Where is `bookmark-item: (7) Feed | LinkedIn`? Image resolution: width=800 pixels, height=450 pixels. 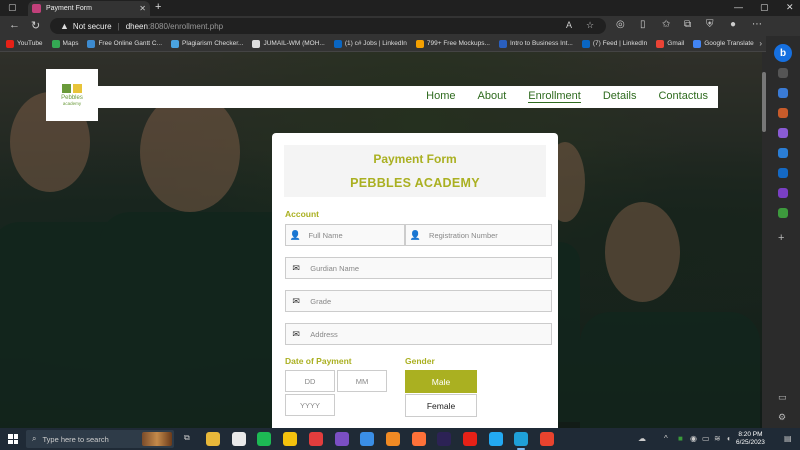
bookmark-item: (7) Feed | LinkedIn is located at coordinates (614, 43).